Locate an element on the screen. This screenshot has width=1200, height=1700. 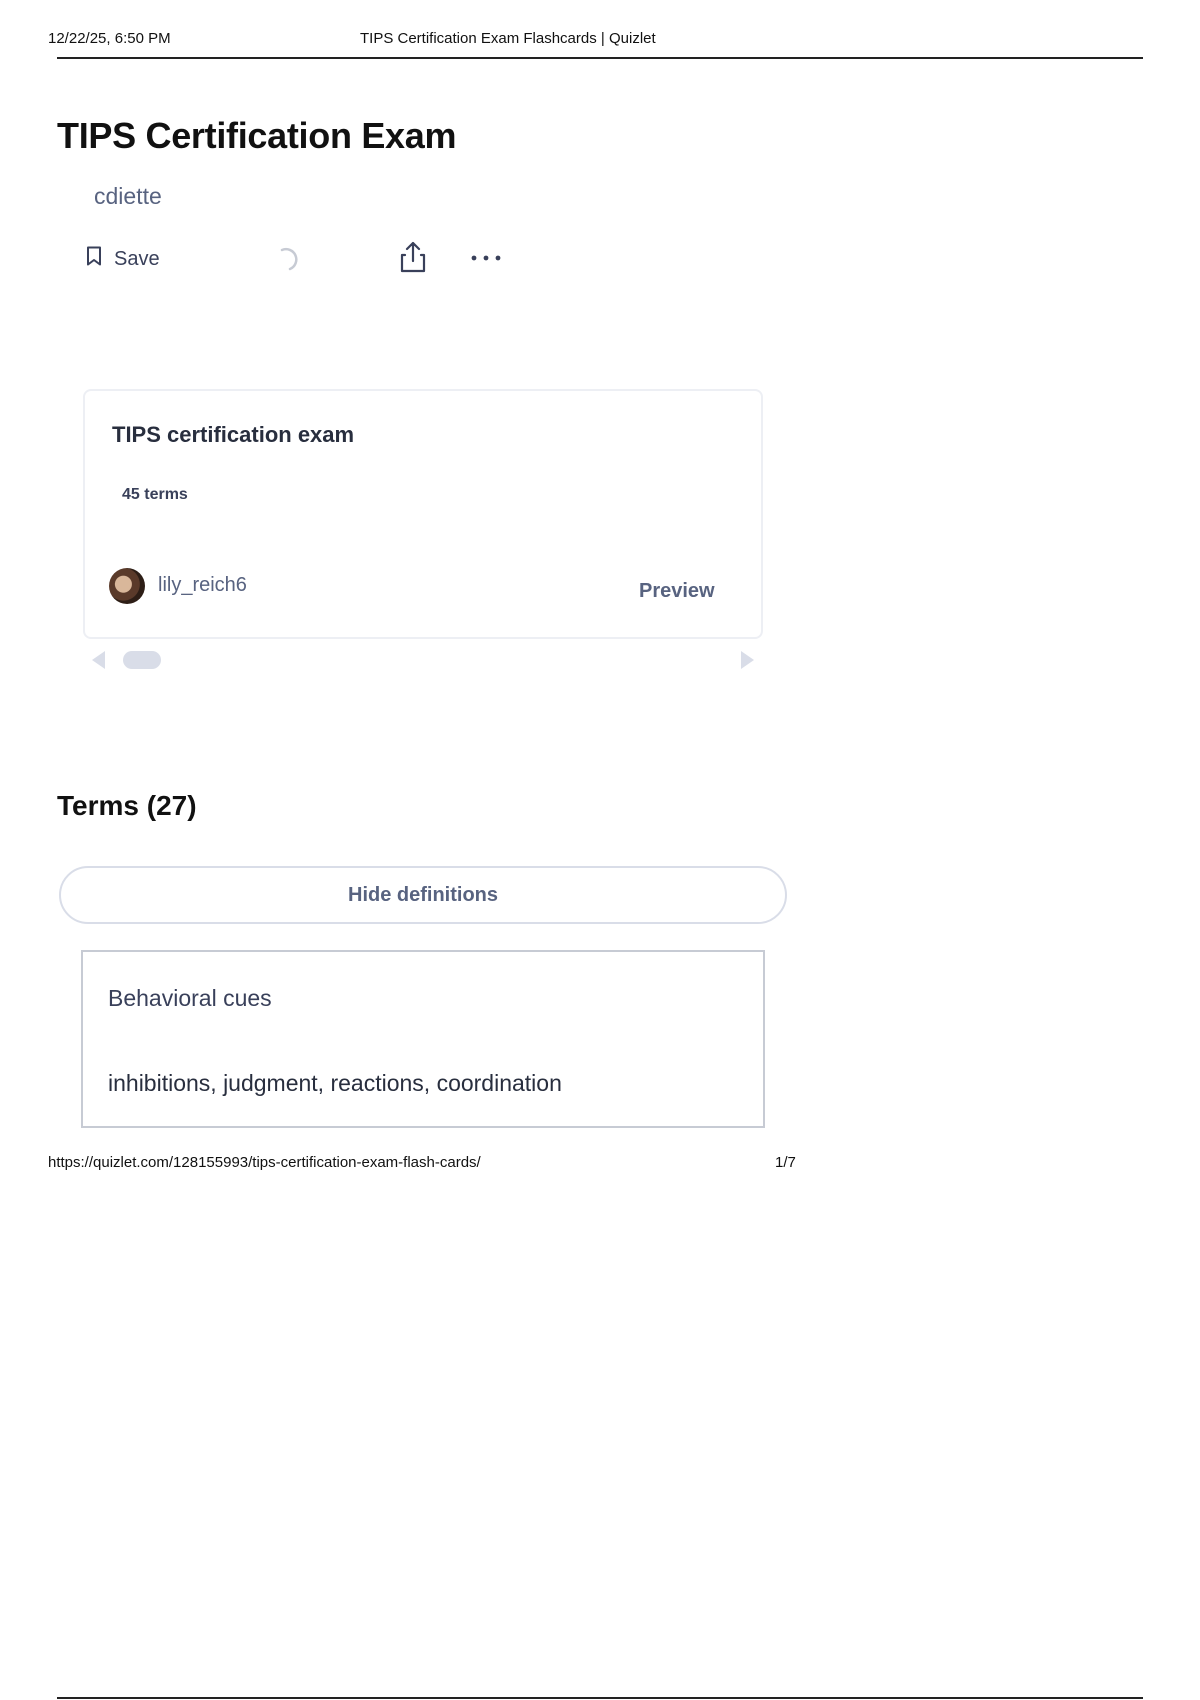
save-button: Save is located at coordinates (123, 259).